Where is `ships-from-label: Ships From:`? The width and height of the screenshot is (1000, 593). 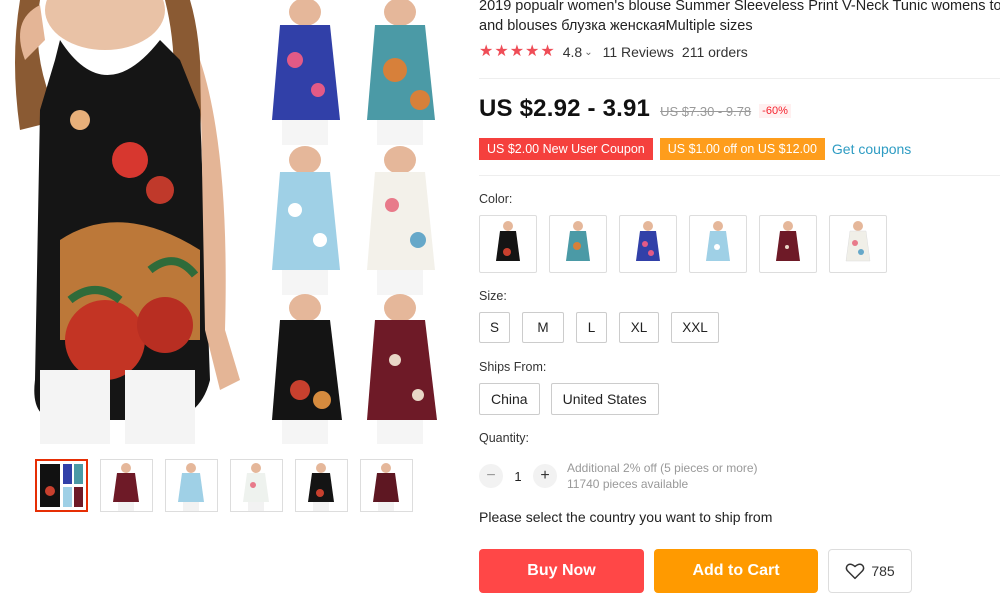
ships-from-label: Ships From: is located at coordinates (513, 367).